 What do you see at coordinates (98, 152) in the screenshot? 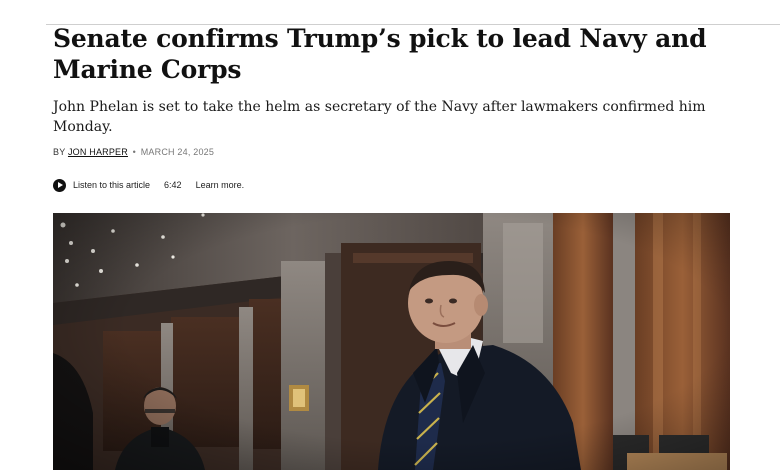
I see `author-link: JON HARPER` at bounding box center [98, 152].